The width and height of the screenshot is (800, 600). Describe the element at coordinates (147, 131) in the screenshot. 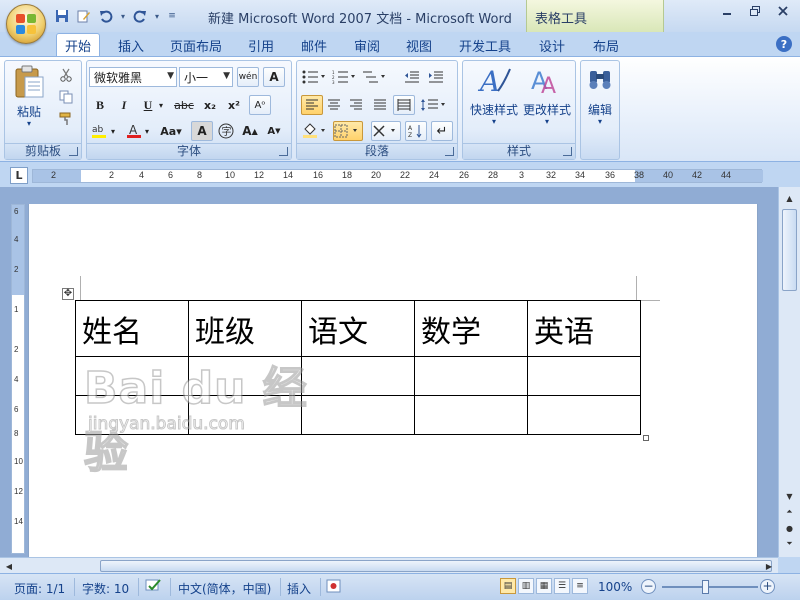

I see `font-color-dropdown-icon: ▾` at that location.